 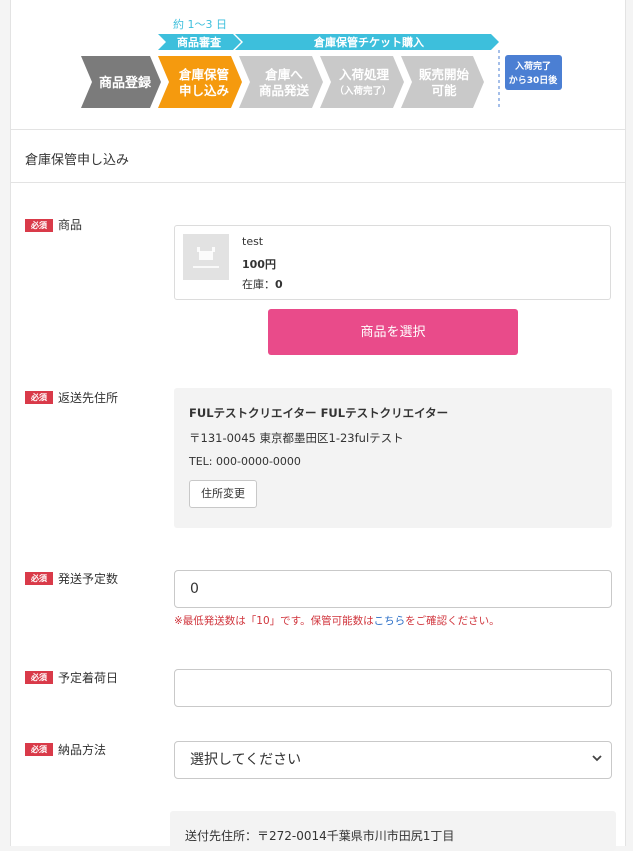 What do you see at coordinates (246, 760) in the screenshot?
I see `delivery-method-value: 選択してください` at bounding box center [246, 760].